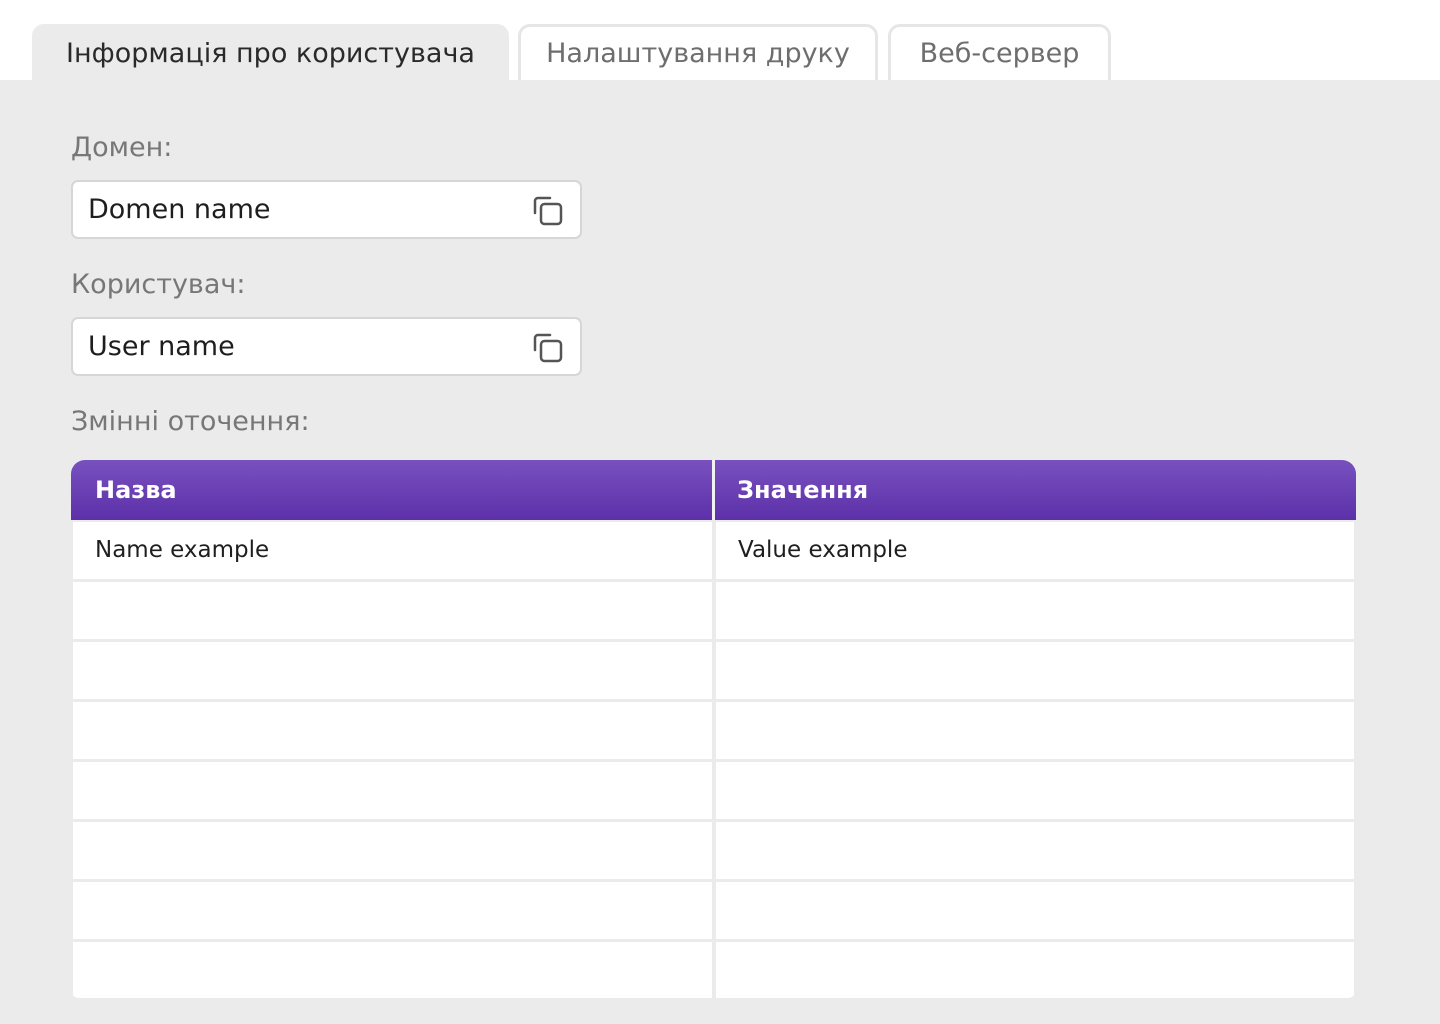 The height and width of the screenshot is (1024, 1440). I want to click on table-header: Назва Значення, so click(713, 490).